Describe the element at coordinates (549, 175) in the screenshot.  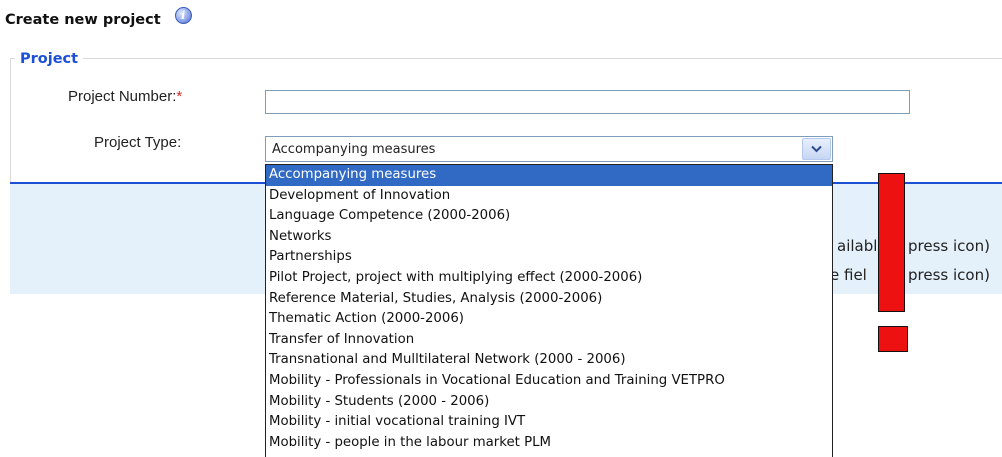
I see `dropdown-option: Accompanying measures` at that location.